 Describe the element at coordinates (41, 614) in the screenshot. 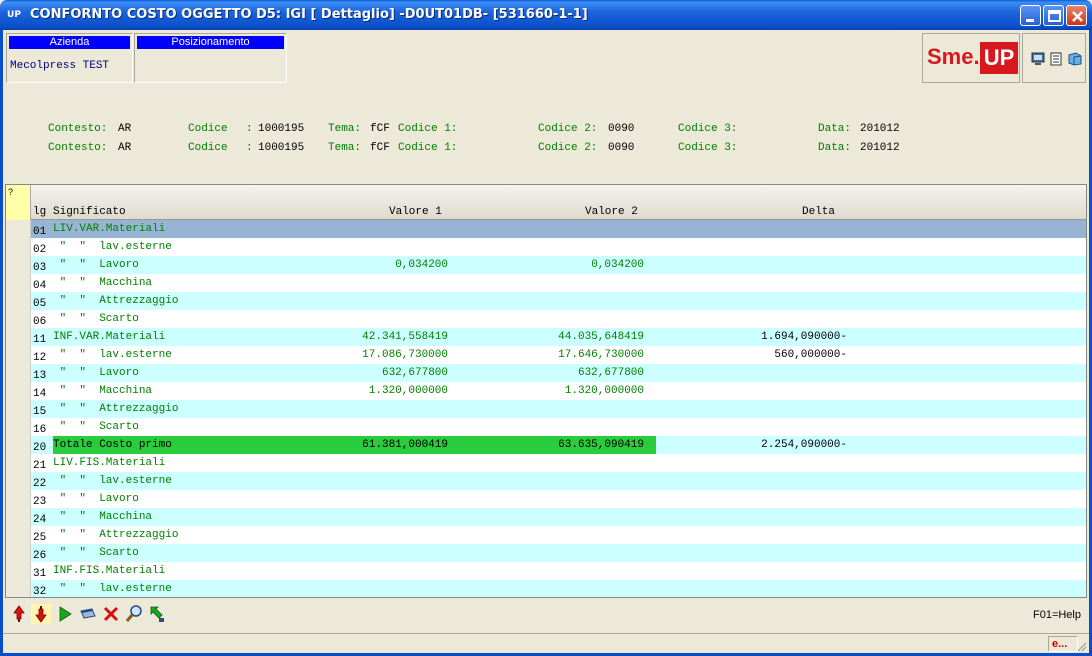

I see `arrow-down-icon` at that location.